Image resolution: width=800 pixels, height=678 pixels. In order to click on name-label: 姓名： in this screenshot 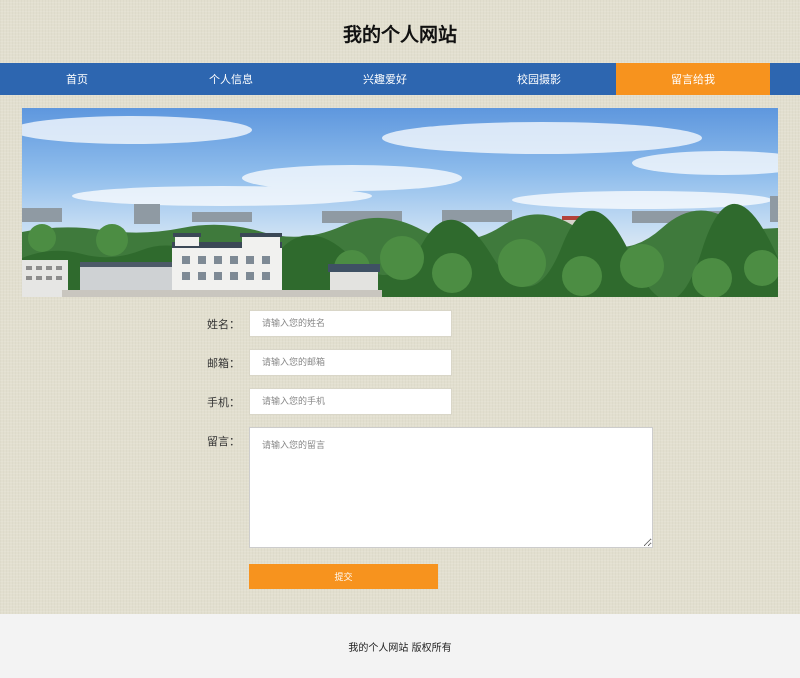, I will do `click(223, 324)`.